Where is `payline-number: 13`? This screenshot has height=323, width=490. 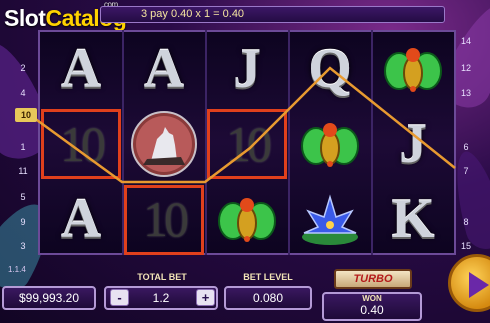 payline-number: 13 is located at coordinates (466, 93).